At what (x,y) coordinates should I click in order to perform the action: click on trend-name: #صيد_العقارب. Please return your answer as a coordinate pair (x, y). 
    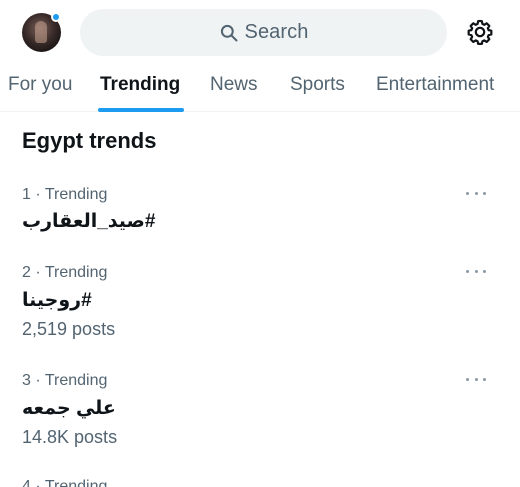
    Looking at the image, I should click on (89, 221).